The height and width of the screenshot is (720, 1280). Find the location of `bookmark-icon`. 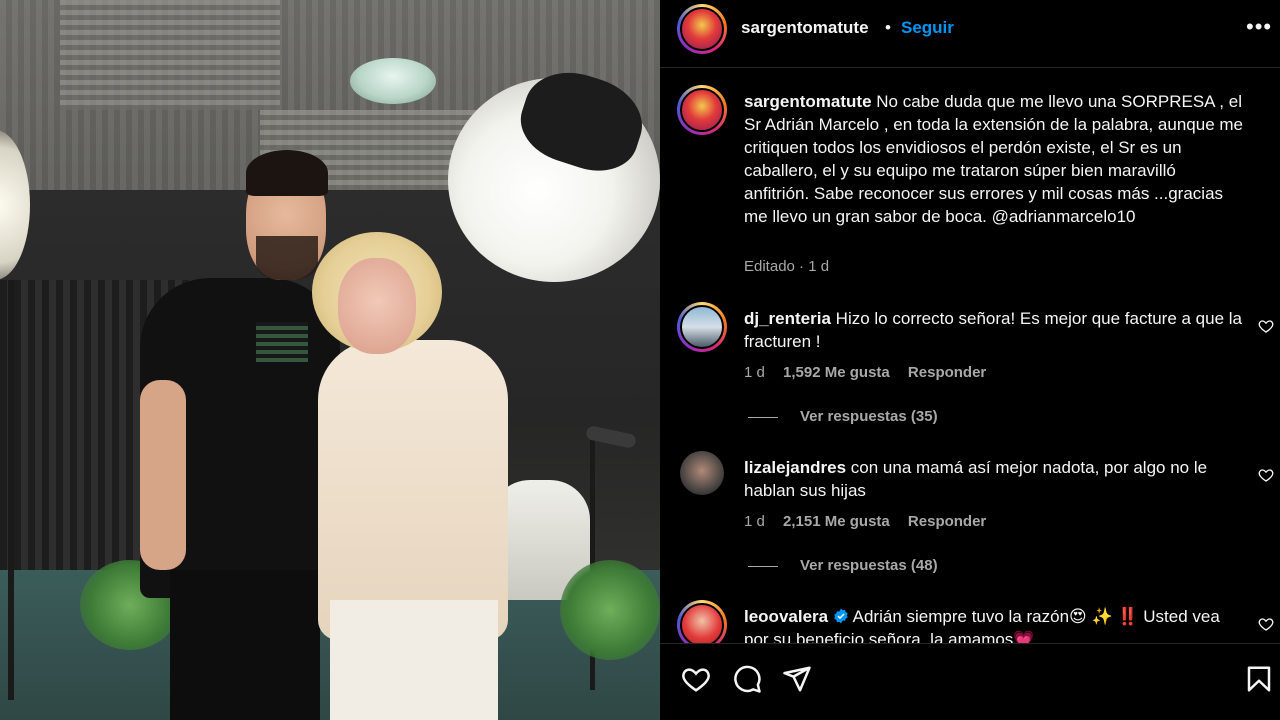

bookmark-icon is located at coordinates (1259, 679).